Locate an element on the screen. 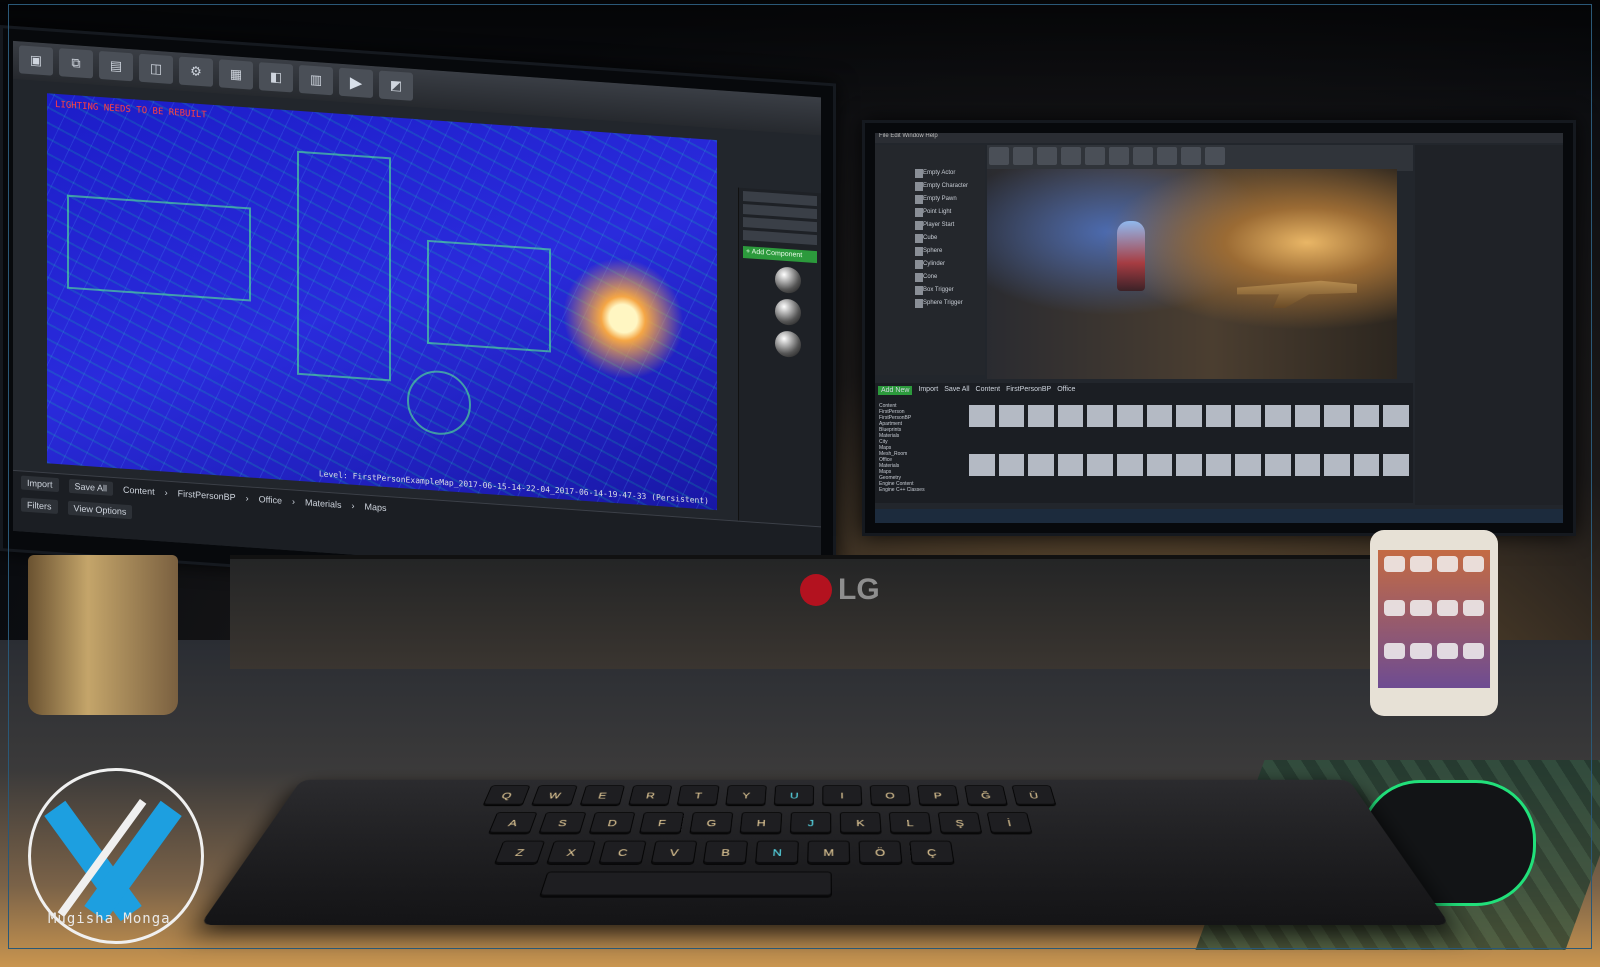 The width and height of the screenshot is (1600, 967). marketplace-icon is located at coordinates (1071, 156).